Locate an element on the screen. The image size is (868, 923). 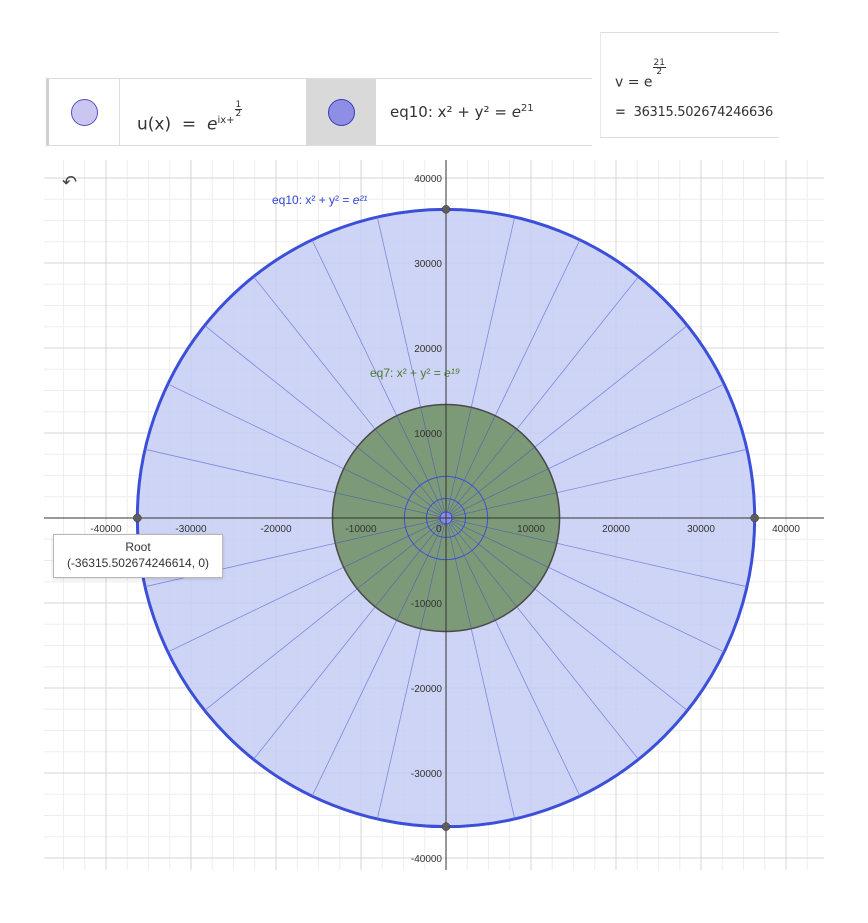
visibility-toggle-eq10 is located at coordinates (341, 112).